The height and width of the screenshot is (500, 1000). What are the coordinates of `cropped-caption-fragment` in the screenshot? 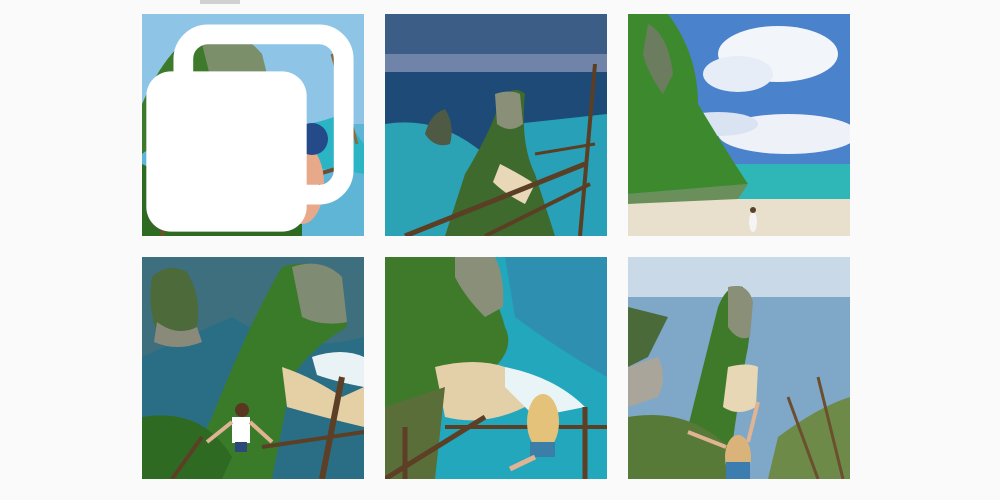 It's located at (220, 2).